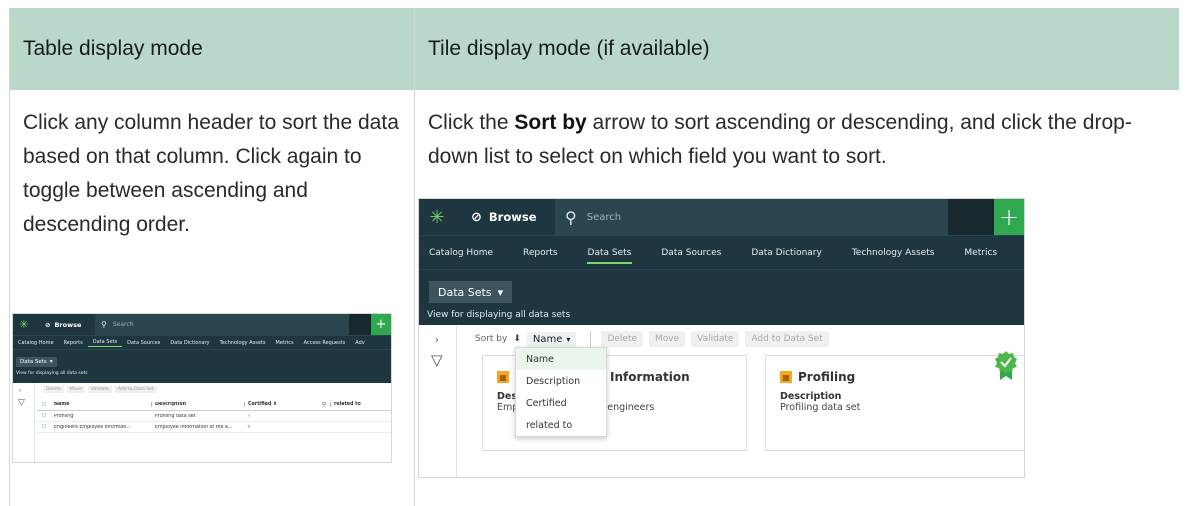  What do you see at coordinates (44, 405) in the screenshot?
I see `select-all-checkbox: ☐` at bounding box center [44, 405].